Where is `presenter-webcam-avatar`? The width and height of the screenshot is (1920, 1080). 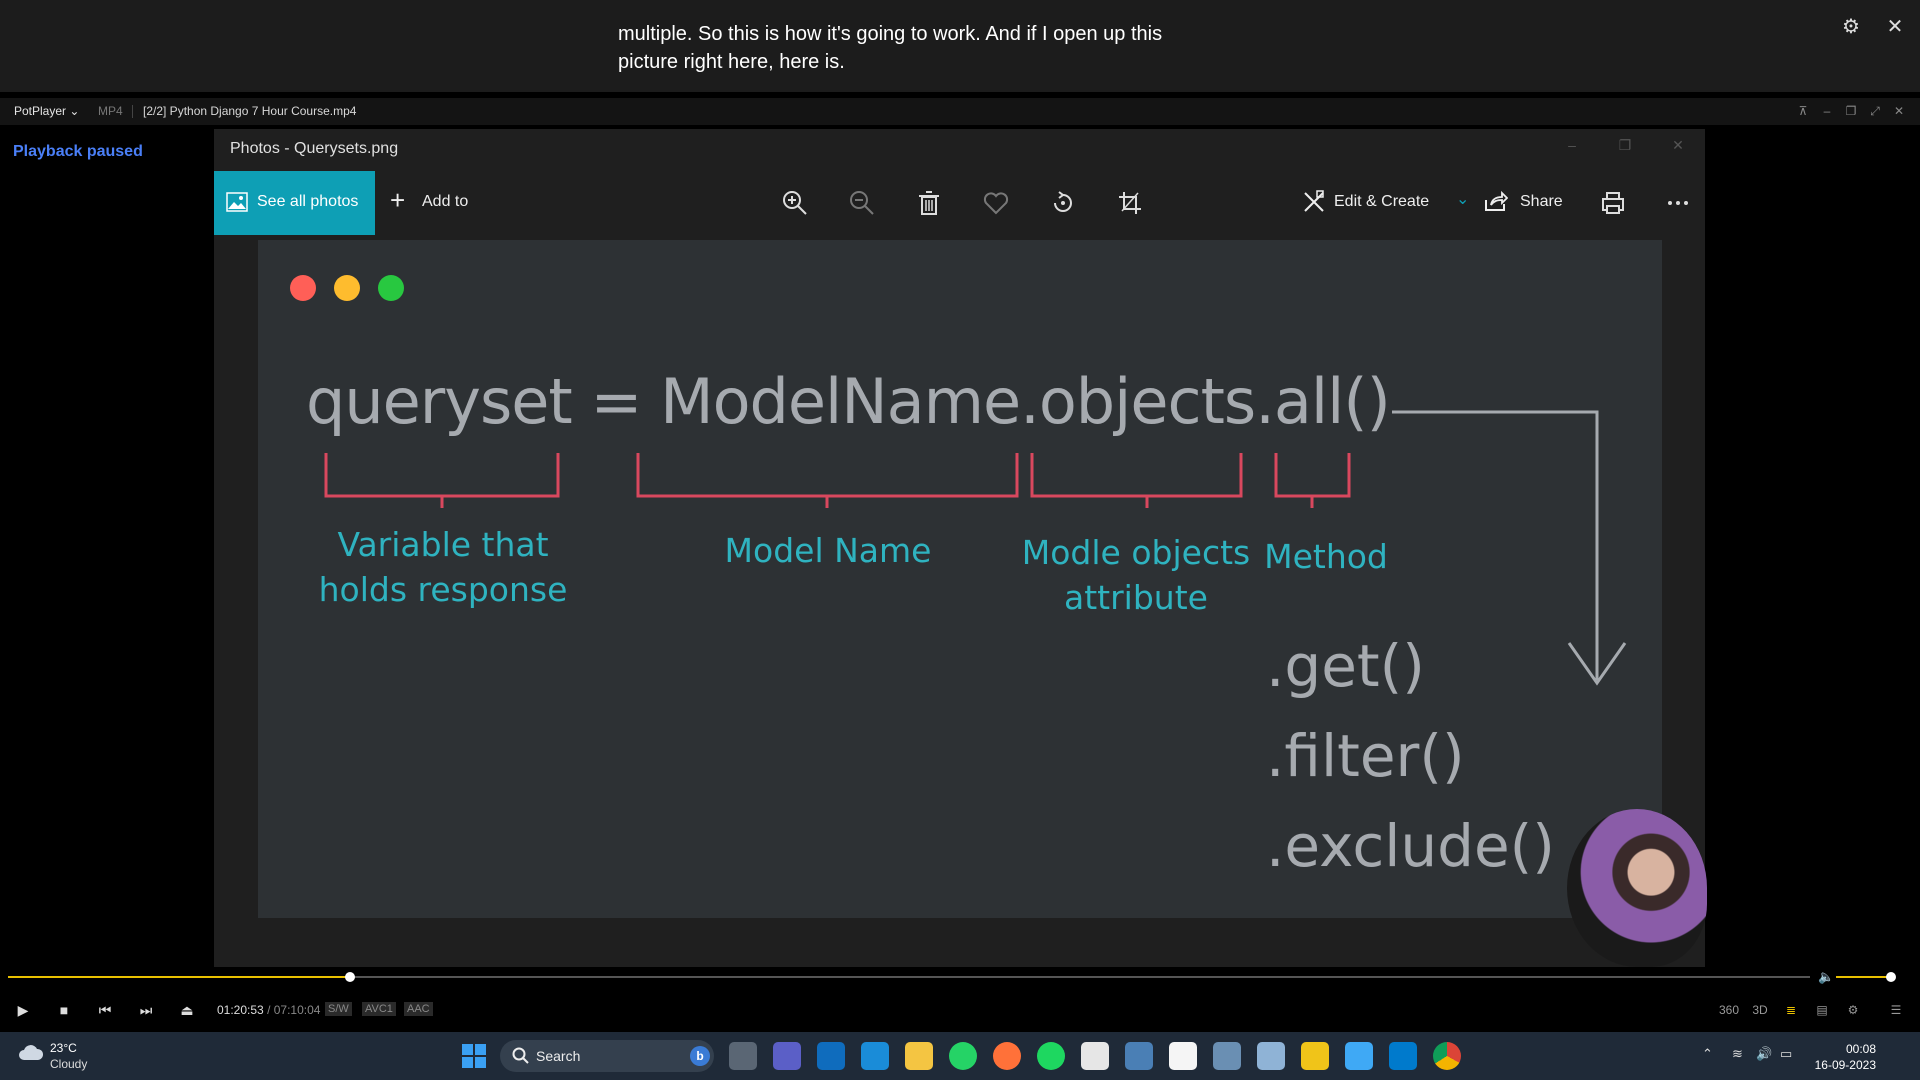
presenter-webcam-avatar is located at coordinates (1637, 888).